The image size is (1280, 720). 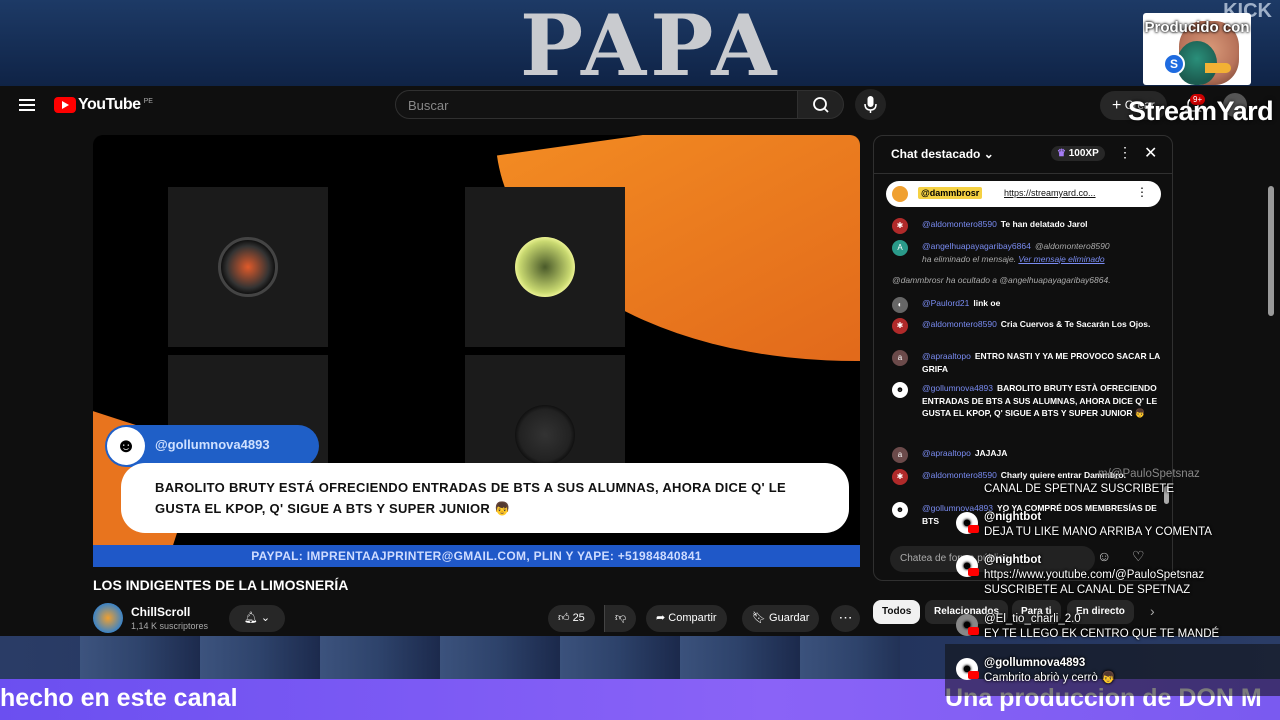 I want to click on lower-third-name-tag: ☻ @gollumnova4893, so click(x=212, y=446).